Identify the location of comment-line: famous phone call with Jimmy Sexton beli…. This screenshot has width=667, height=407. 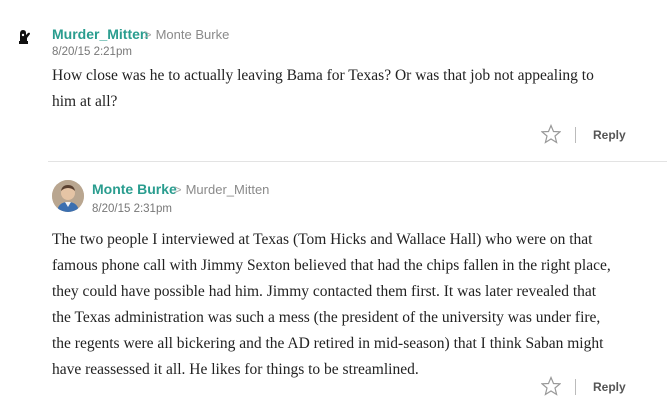
(331, 265).